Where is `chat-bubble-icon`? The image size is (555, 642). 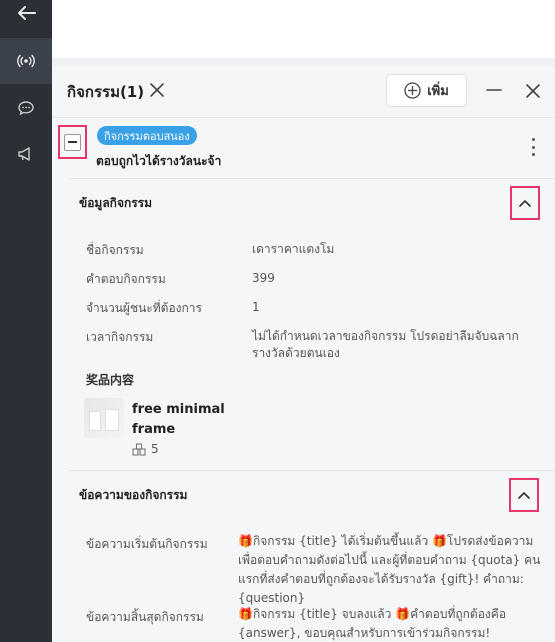
chat-bubble-icon is located at coordinates (26, 108).